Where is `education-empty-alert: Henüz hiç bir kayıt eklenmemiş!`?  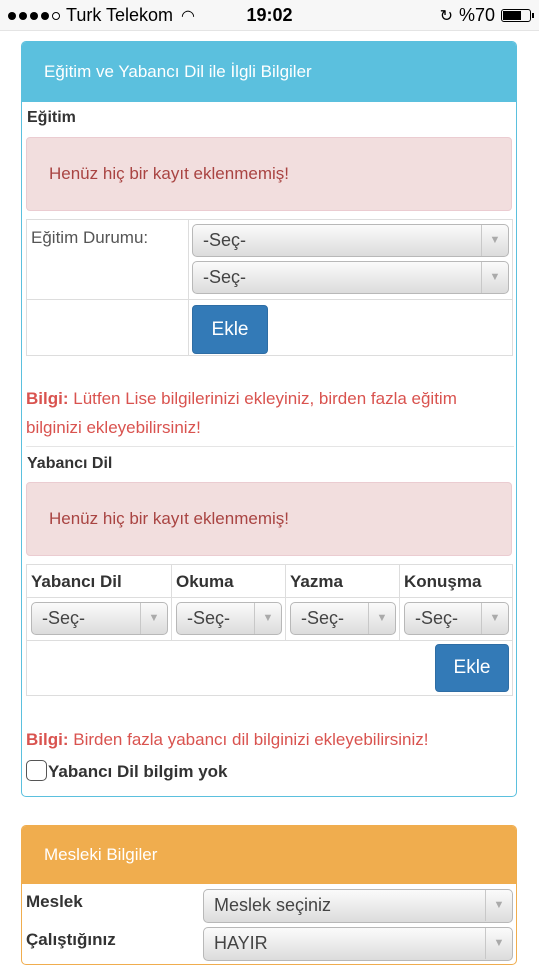 education-empty-alert: Henüz hiç bir kayıt eklenmemiş! is located at coordinates (269, 174).